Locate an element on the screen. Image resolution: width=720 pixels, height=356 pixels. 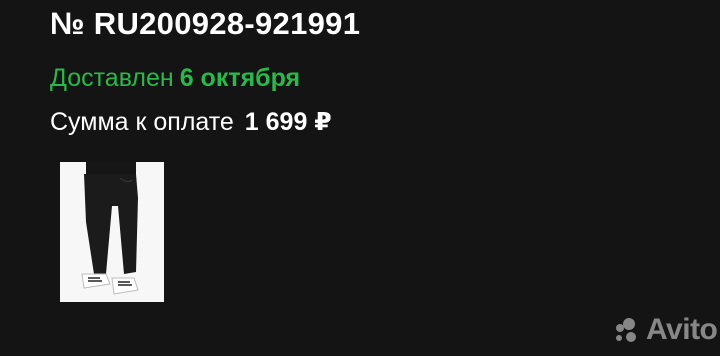
delivery-status-label: Доставлен is located at coordinates (112, 78).